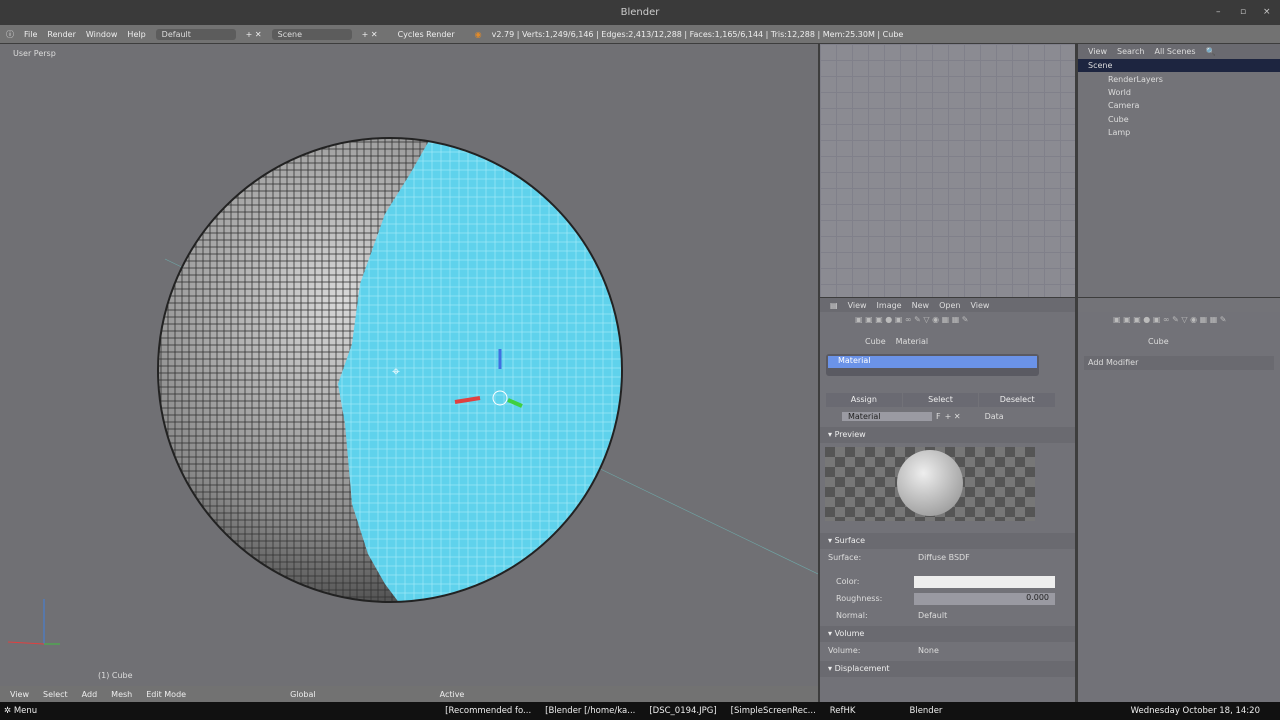 This screenshot has width=1280, height=720. Describe the element at coordinates (136, 34) in the screenshot. I see `menu-help: Help` at that location.